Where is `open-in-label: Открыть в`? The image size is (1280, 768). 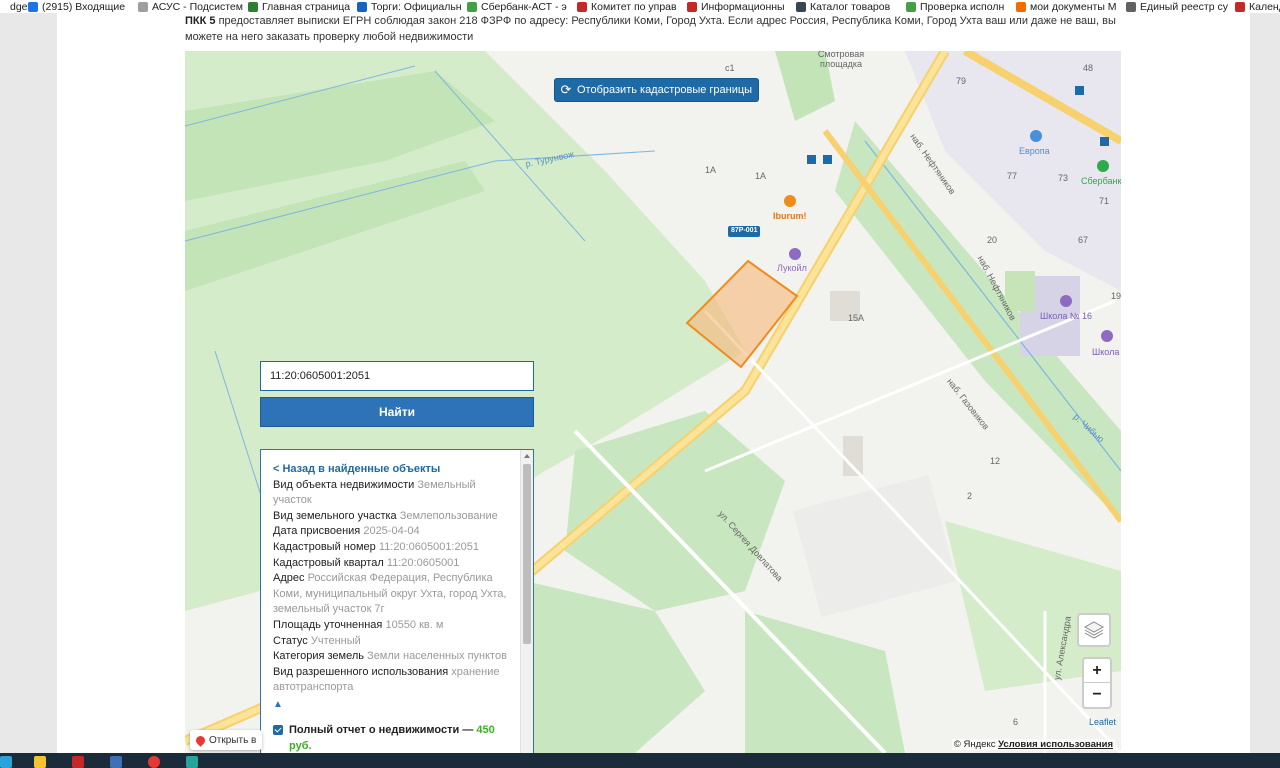
open-in-label: Открыть в is located at coordinates (233, 740).